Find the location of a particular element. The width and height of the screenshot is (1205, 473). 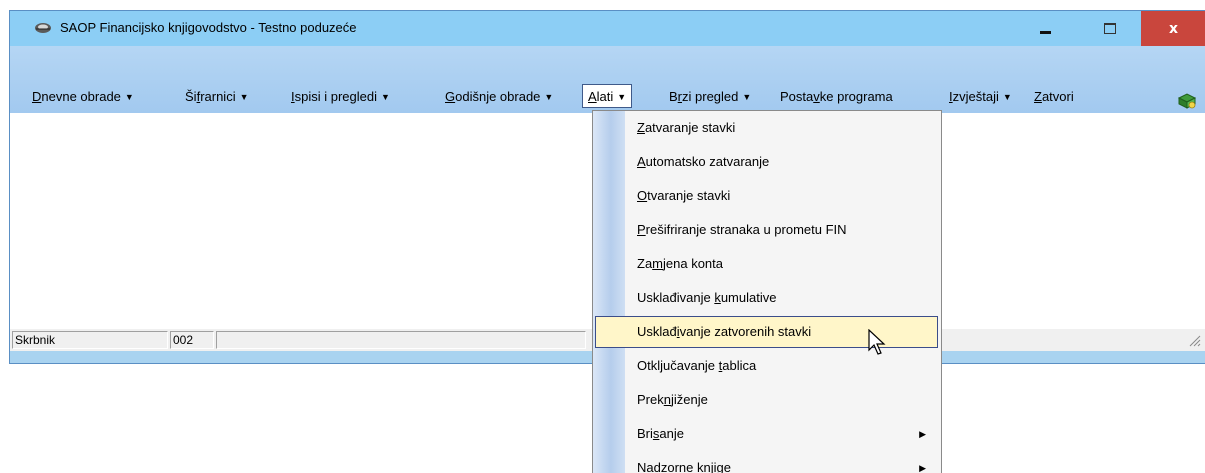

menu-label-accel: D is located at coordinates (37, 96).